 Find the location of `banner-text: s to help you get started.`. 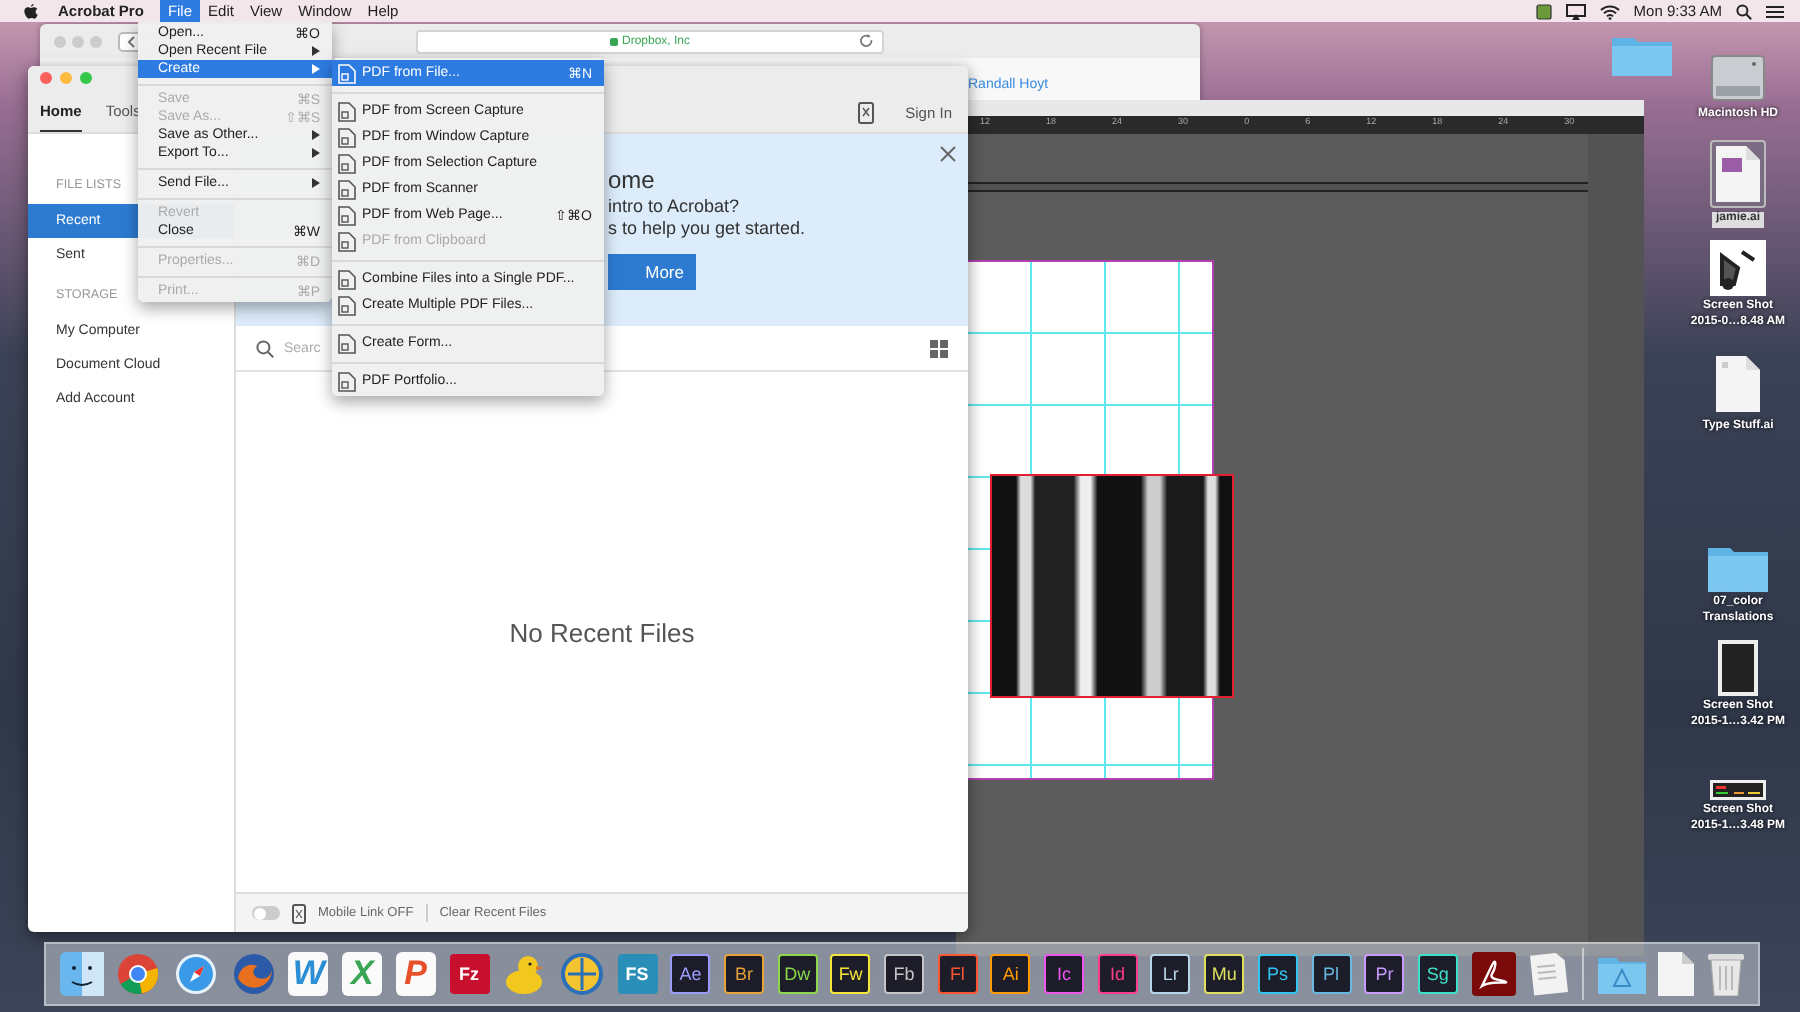

banner-text: s to help you get started. is located at coordinates (708, 228).